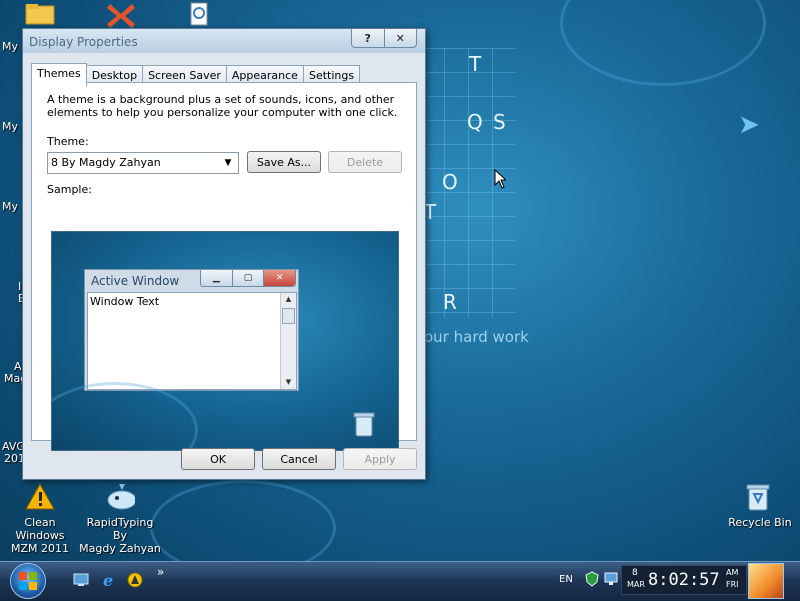 The height and width of the screenshot is (601, 800). I want to click on theme-select-value: 8 By Magdy Zahyan, so click(106, 162).